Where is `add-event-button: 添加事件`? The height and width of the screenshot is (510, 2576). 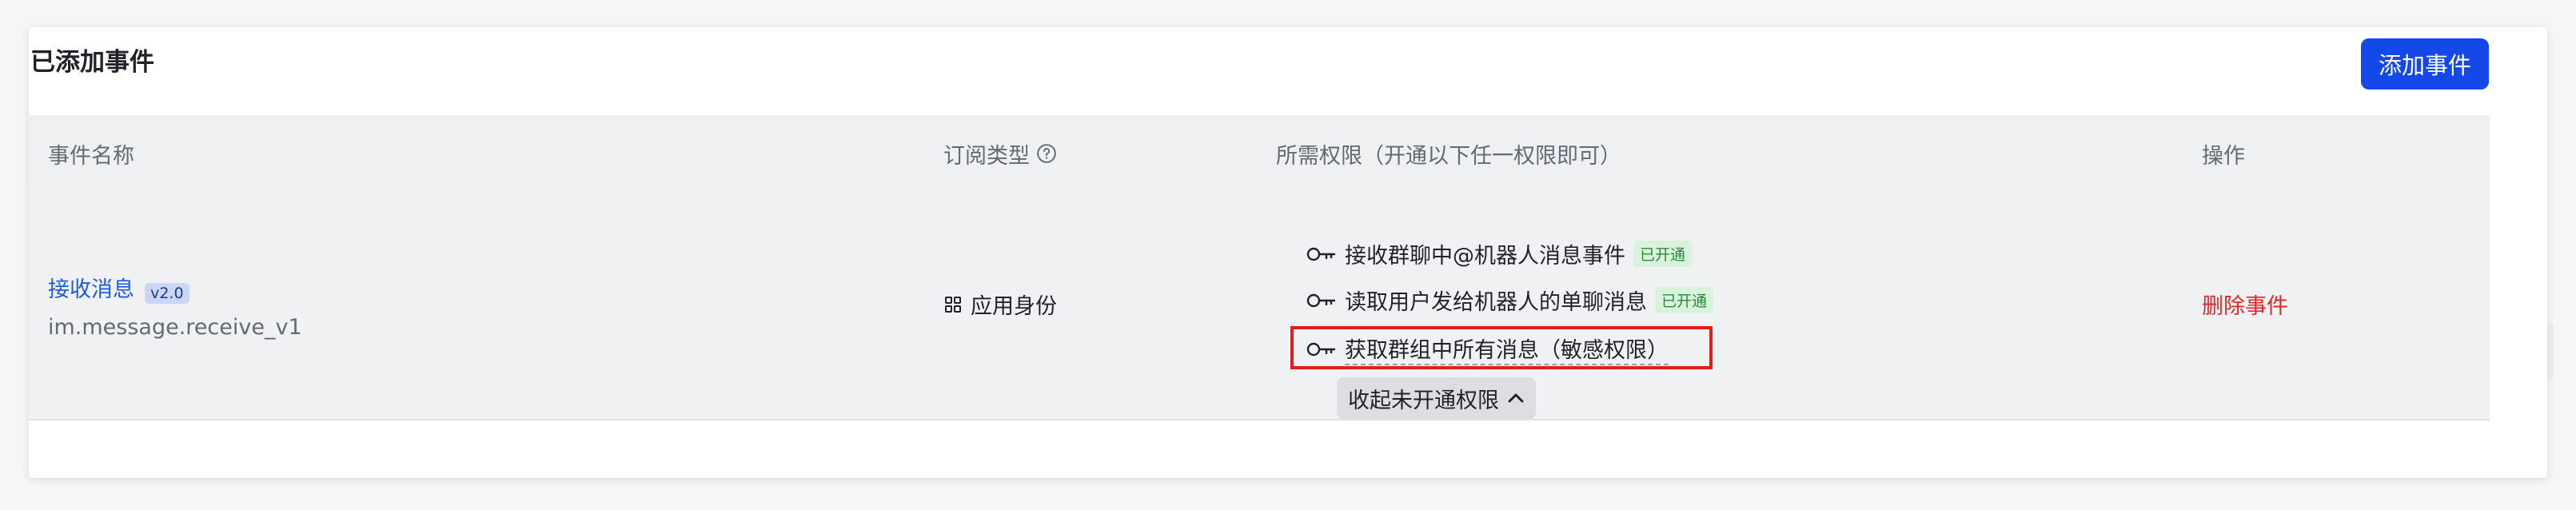
add-event-button: 添加事件 is located at coordinates (2425, 64).